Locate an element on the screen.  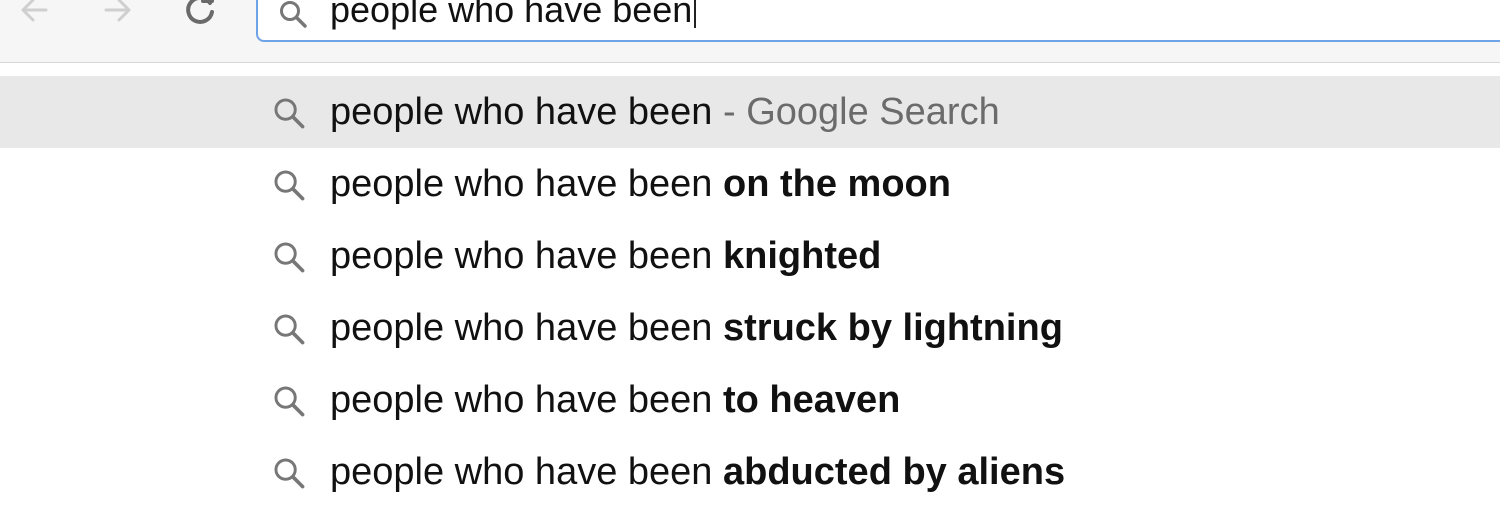
omnibox: people who have been is located at coordinates (878, 21).